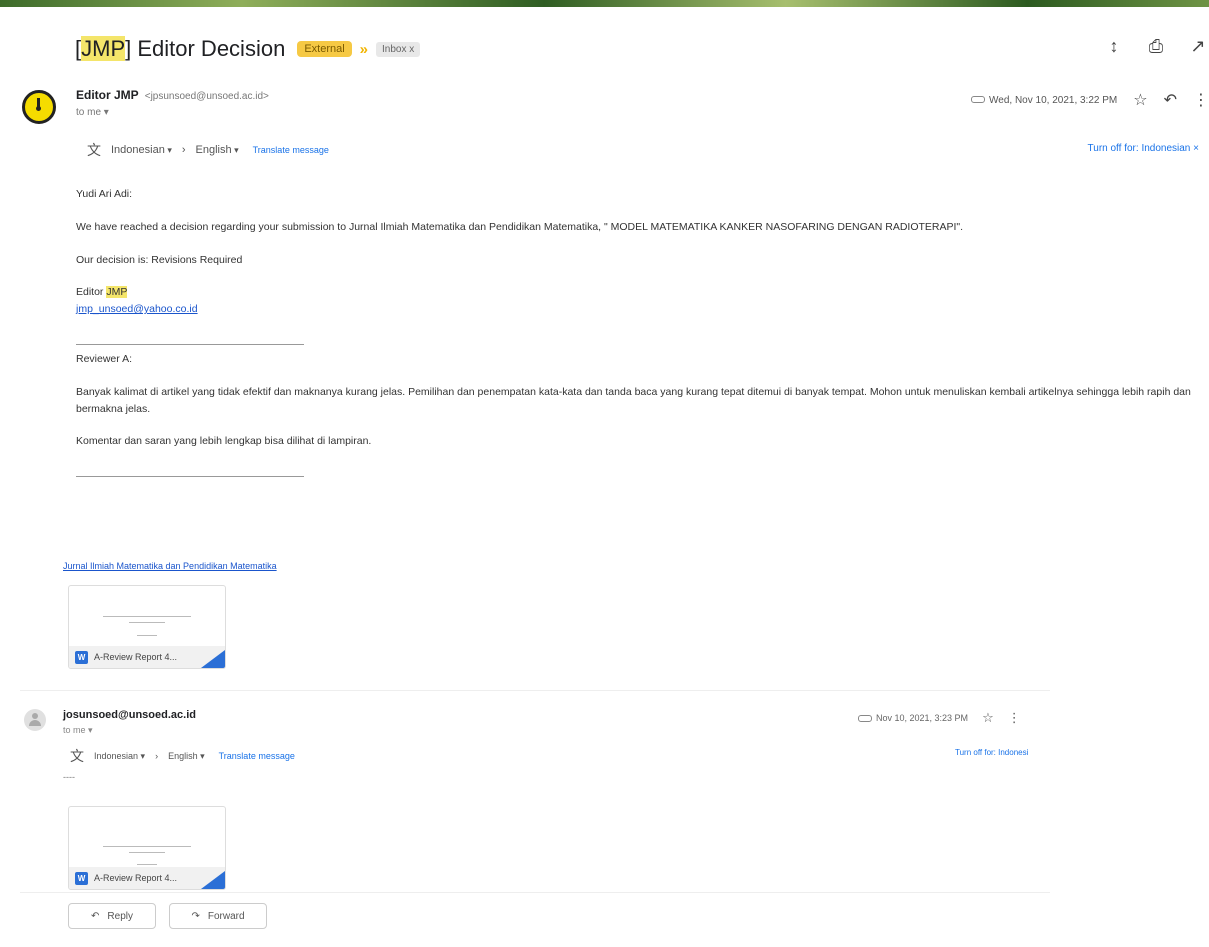  What do you see at coordinates (1198, 46) in the screenshot?
I see `open-new-window-icon: ↗` at bounding box center [1198, 46].